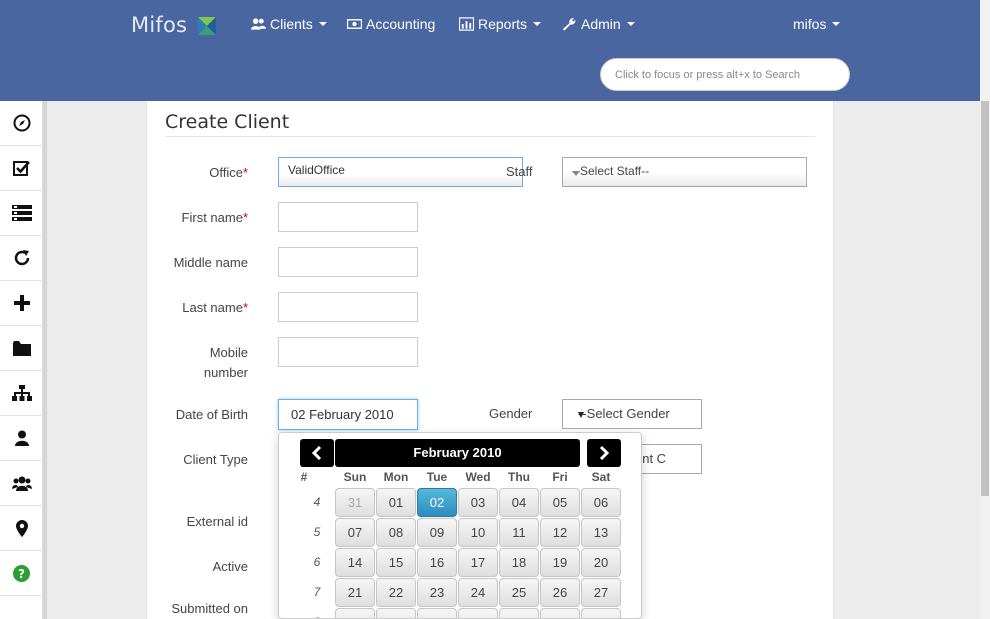 The image size is (990, 619). Describe the element at coordinates (21, 213) in the screenshot. I see `sidebar-item-navigation` at that location.